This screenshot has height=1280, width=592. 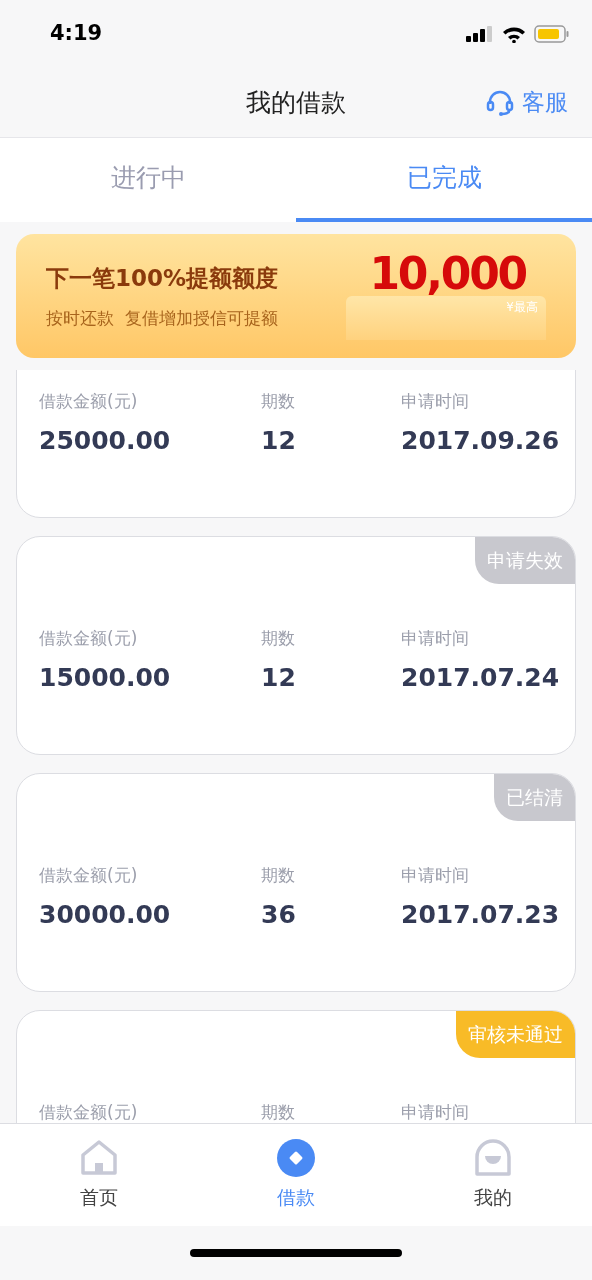 What do you see at coordinates (162, 278) in the screenshot?
I see `banner-headline: 下一笔100%提额额度` at bounding box center [162, 278].